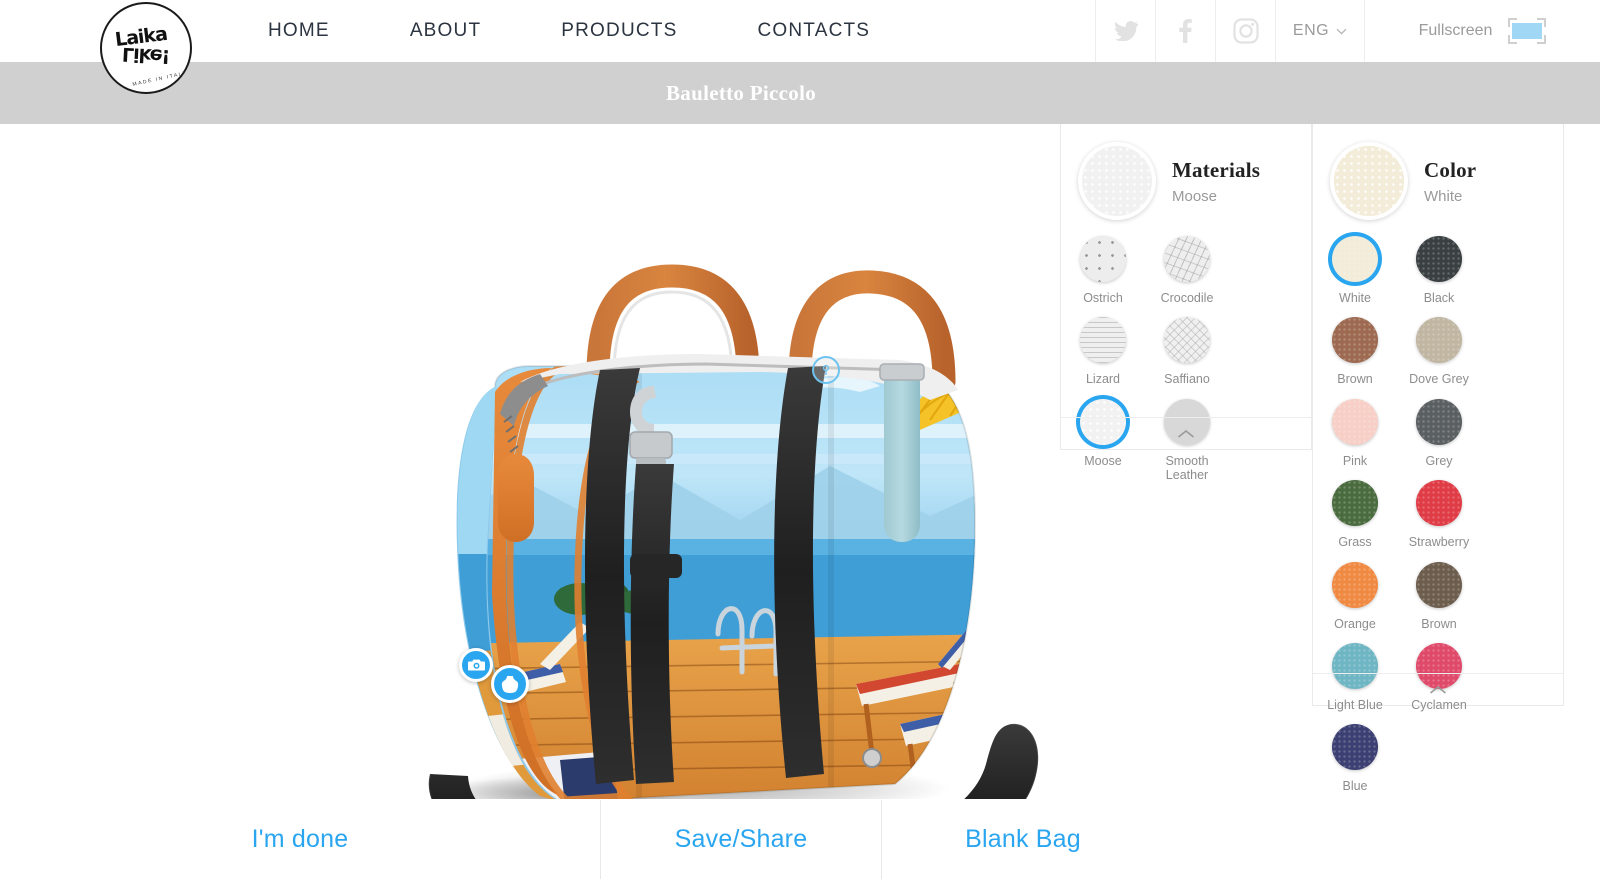 This screenshot has width=1600, height=879. I want to click on material-option-saffiano: Saffiano, so click(1187, 351).